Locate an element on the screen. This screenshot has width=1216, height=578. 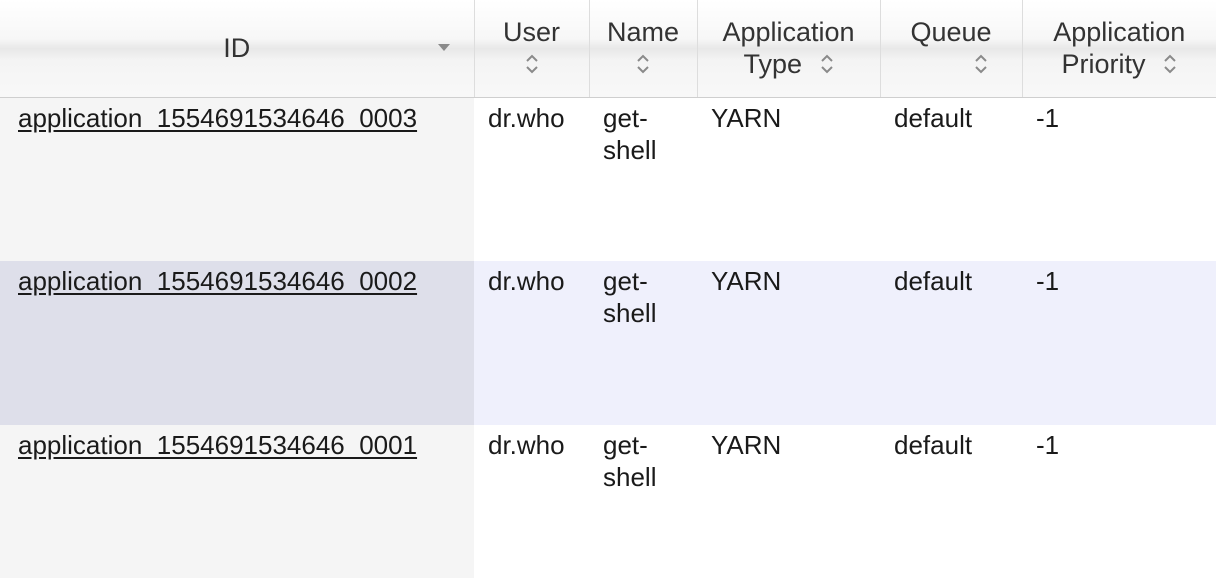
application-id-link: application_1554691534646_0002 is located at coordinates (217, 281).